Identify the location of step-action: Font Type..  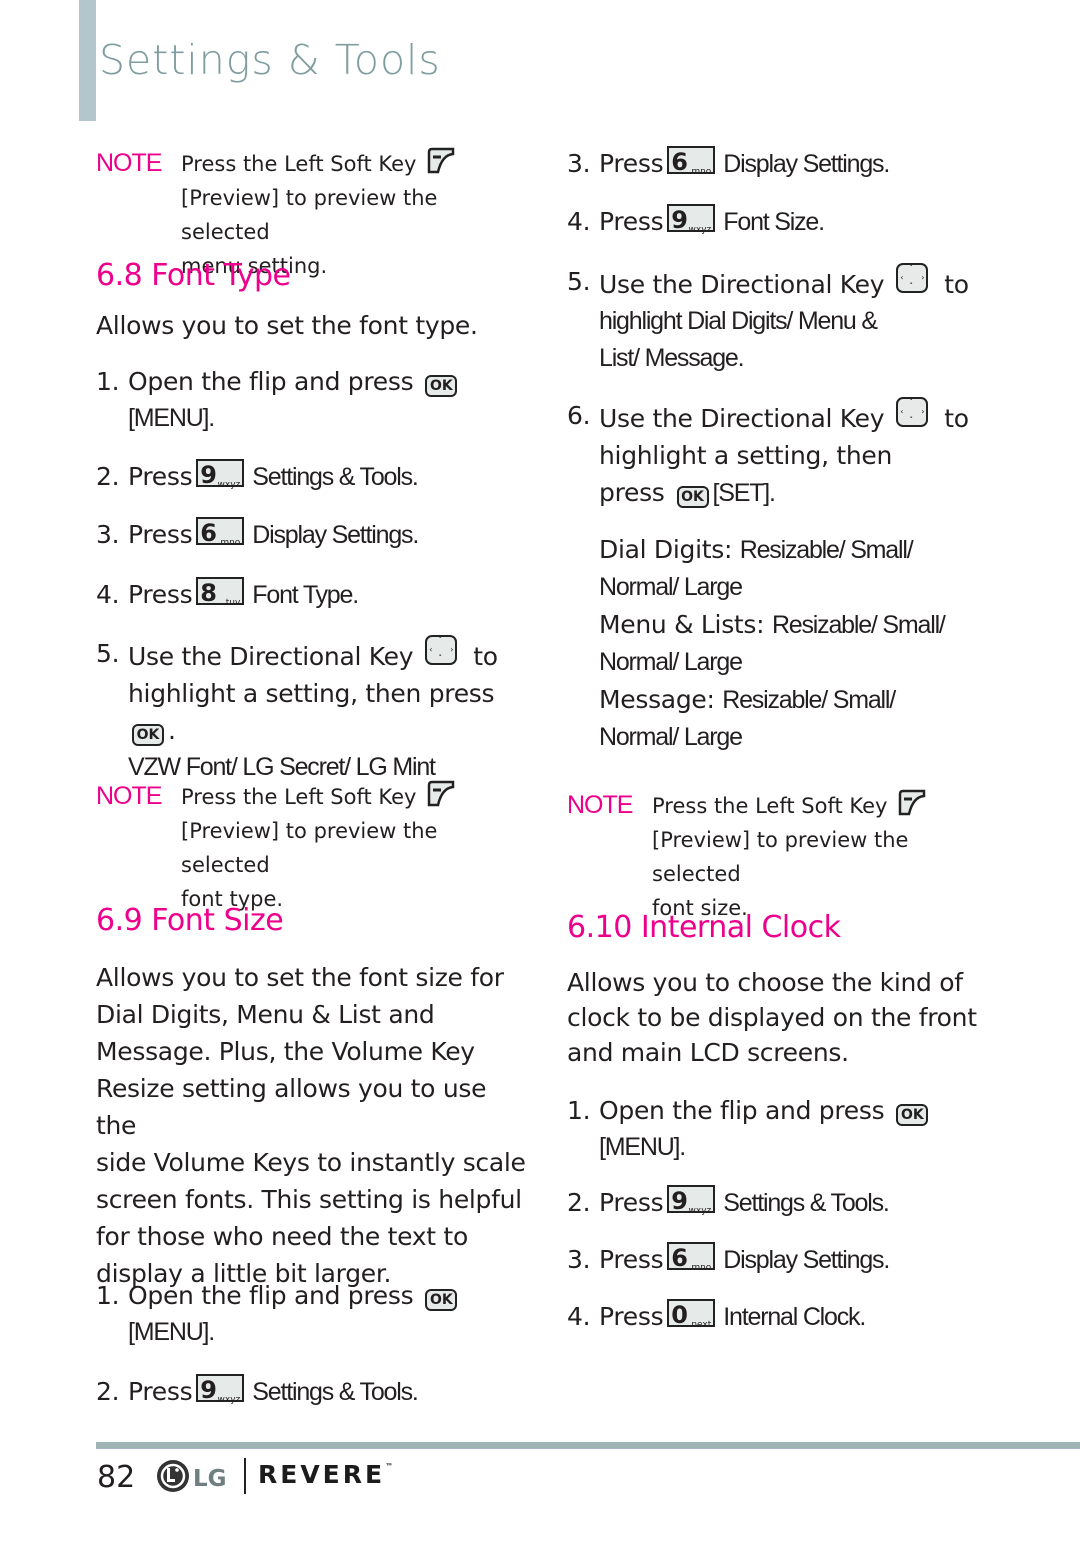
(305, 595).